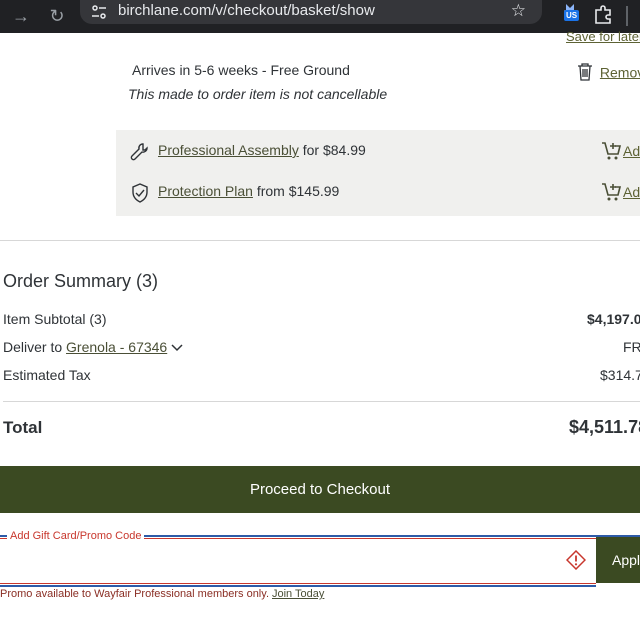  Describe the element at coordinates (139, 152) in the screenshot. I see `wrench-icon` at that location.